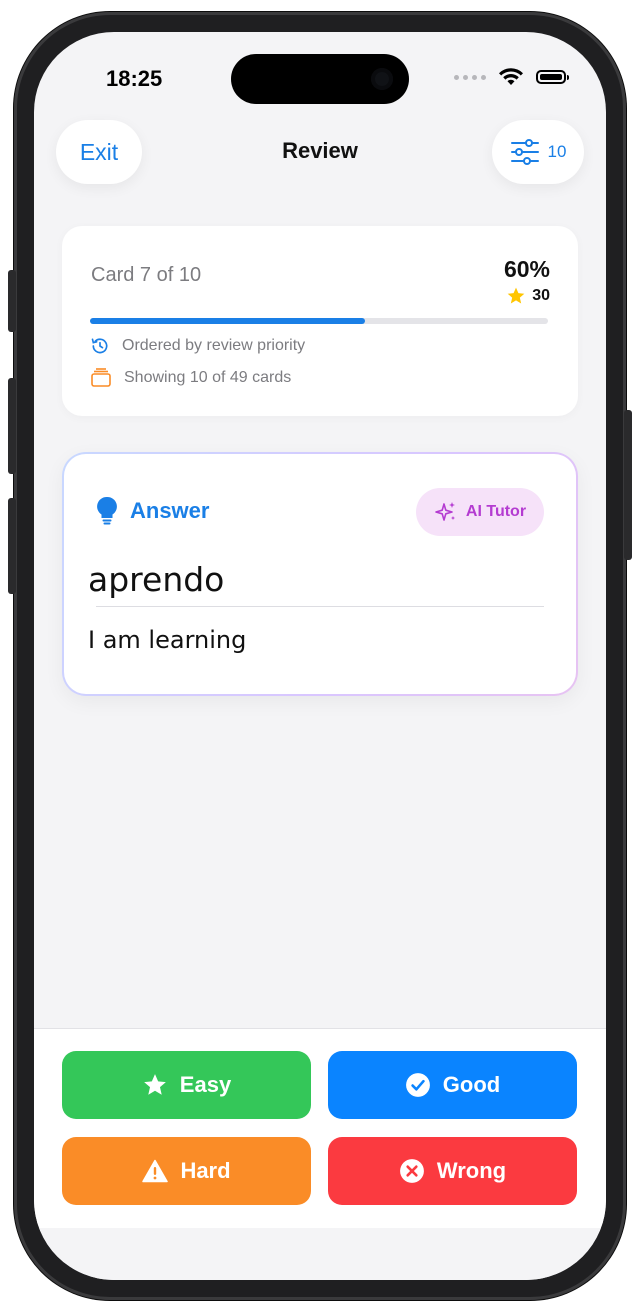 The image size is (640, 1310). I want to click on wrong-button: Wrong, so click(452, 1171).